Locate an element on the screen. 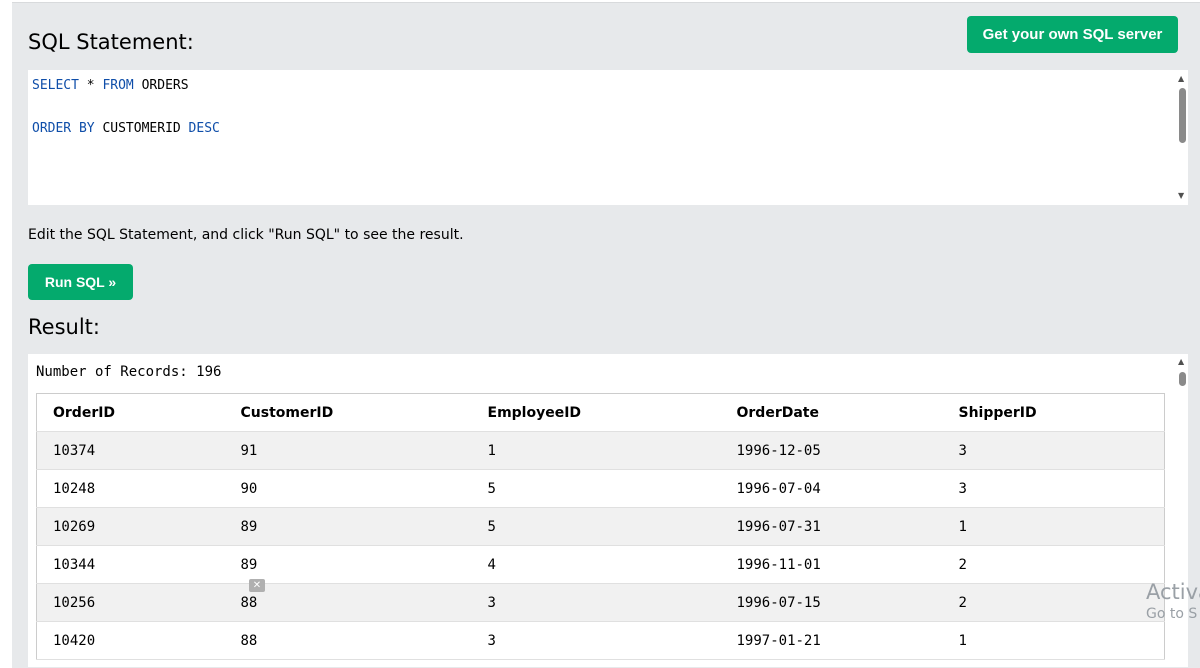 This screenshot has height=668, width=1200. keyword-from: FROM is located at coordinates (118, 85).